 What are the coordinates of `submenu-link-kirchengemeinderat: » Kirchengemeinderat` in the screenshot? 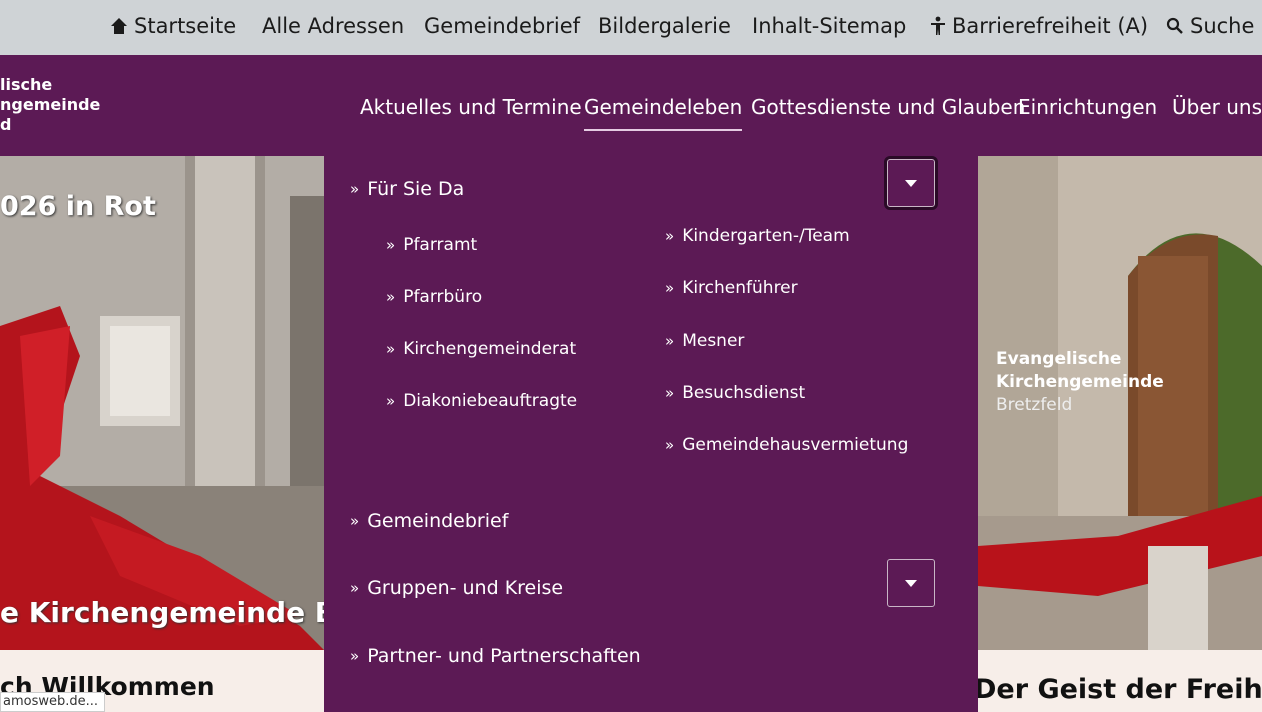 It's located at (481, 349).